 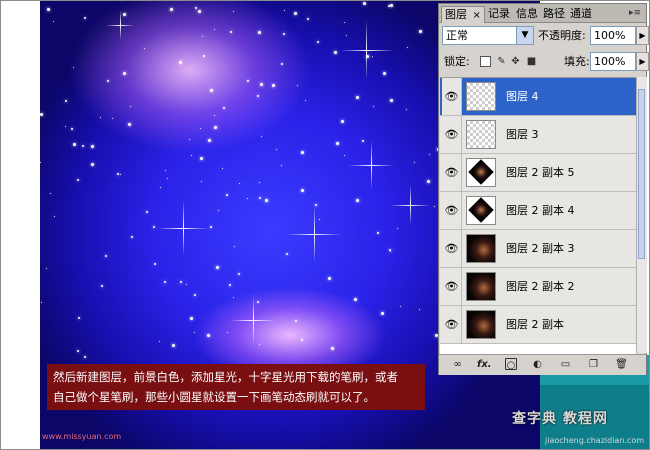 What do you see at coordinates (82, 436) in the screenshot?
I see `site-credit: www.missyuan.com` at bounding box center [82, 436].